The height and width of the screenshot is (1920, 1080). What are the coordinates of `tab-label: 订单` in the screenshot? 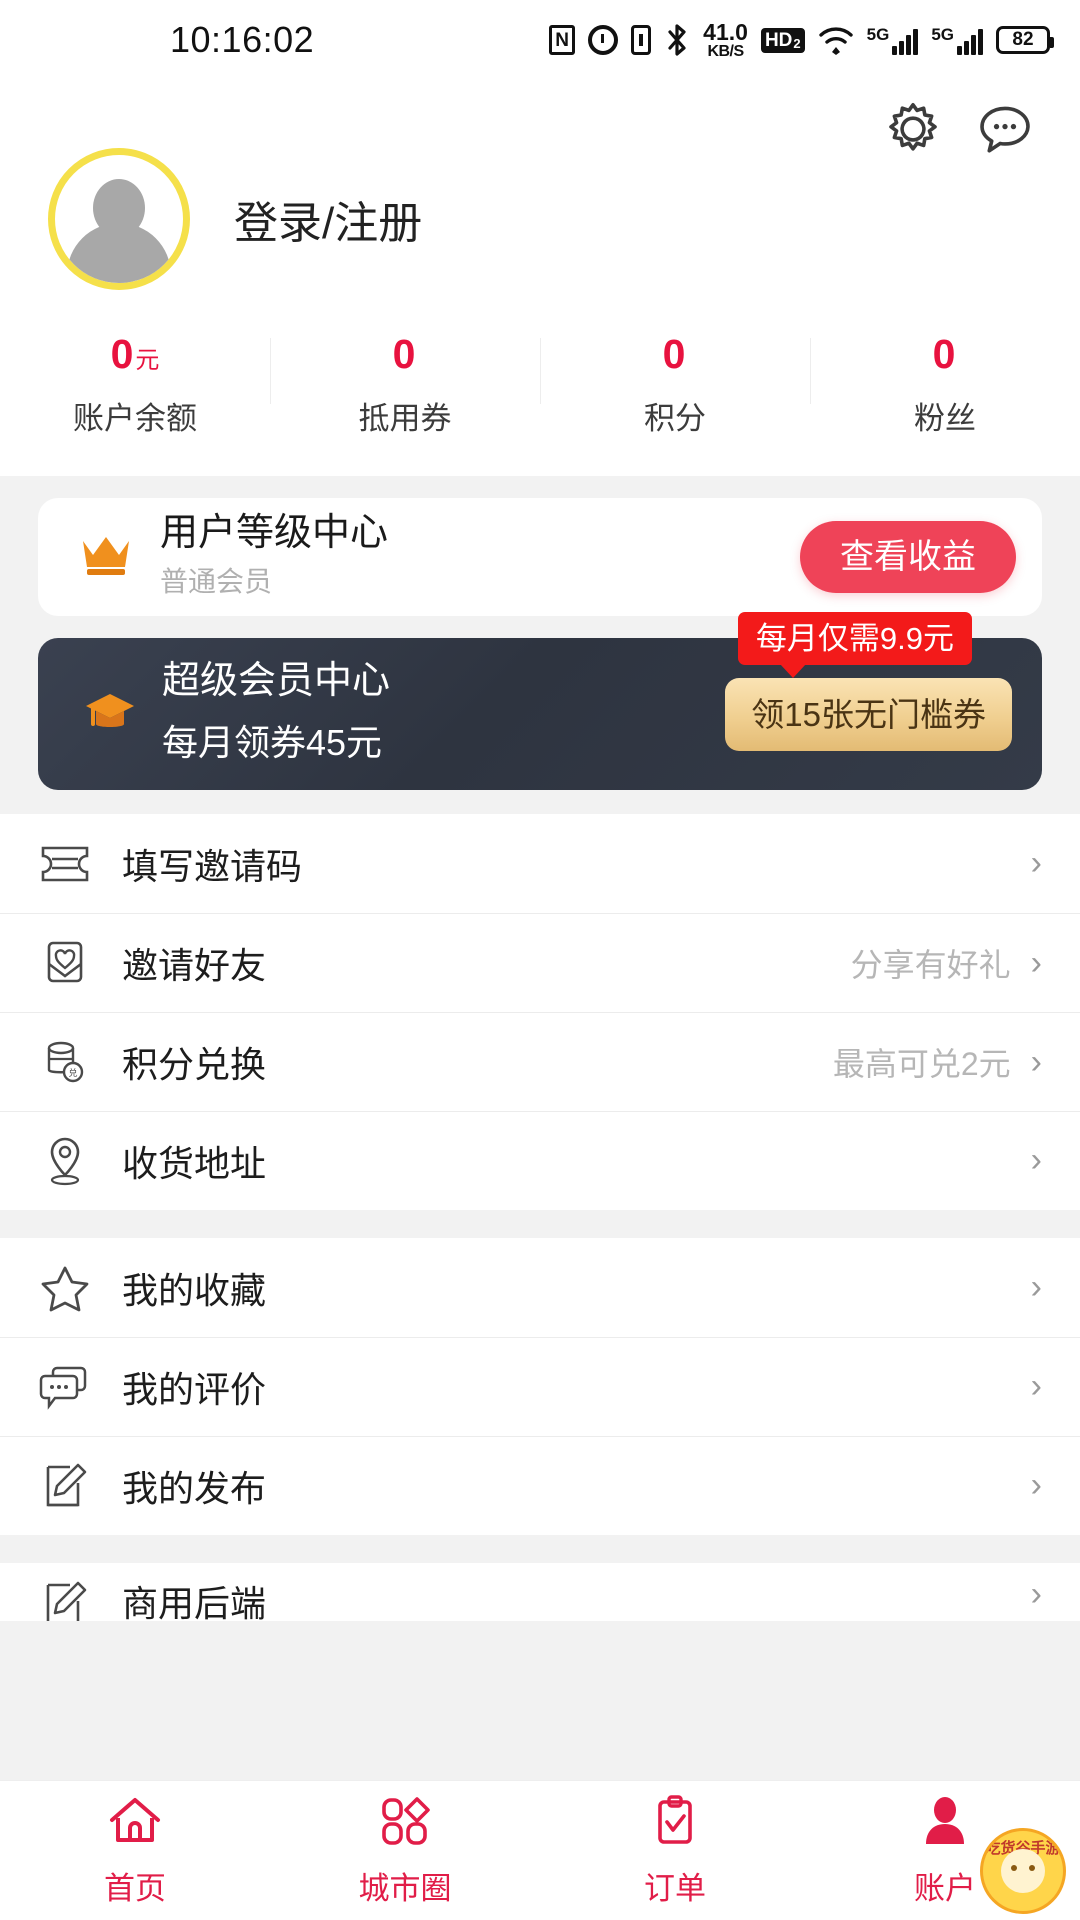 It's located at (675, 1888).